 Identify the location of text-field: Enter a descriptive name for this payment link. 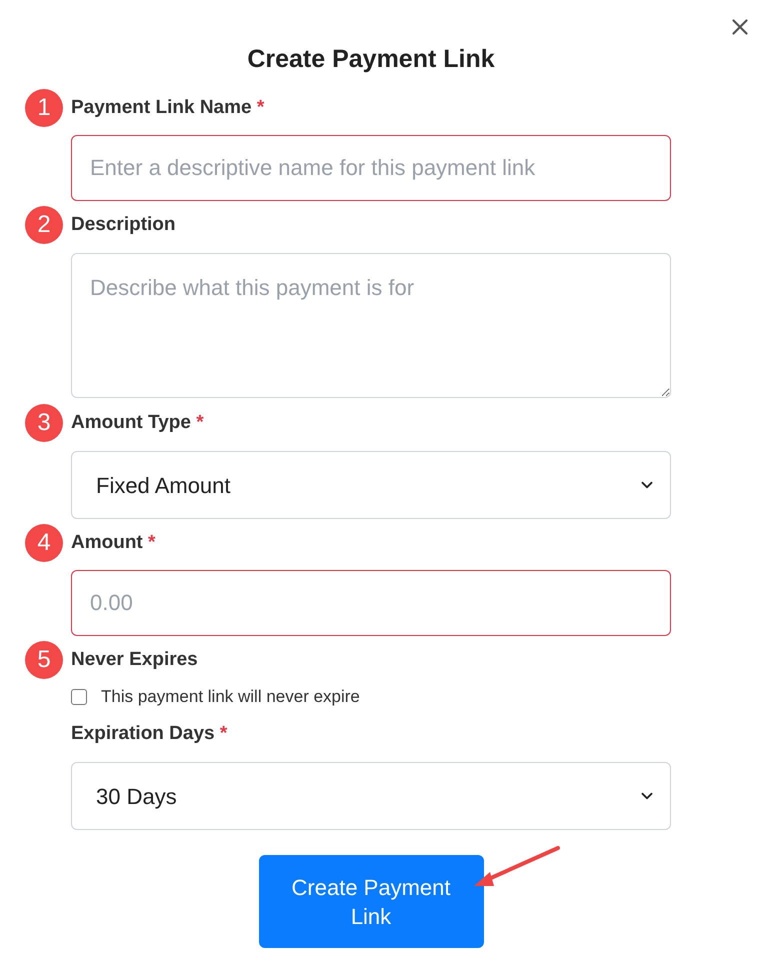
(371, 168).